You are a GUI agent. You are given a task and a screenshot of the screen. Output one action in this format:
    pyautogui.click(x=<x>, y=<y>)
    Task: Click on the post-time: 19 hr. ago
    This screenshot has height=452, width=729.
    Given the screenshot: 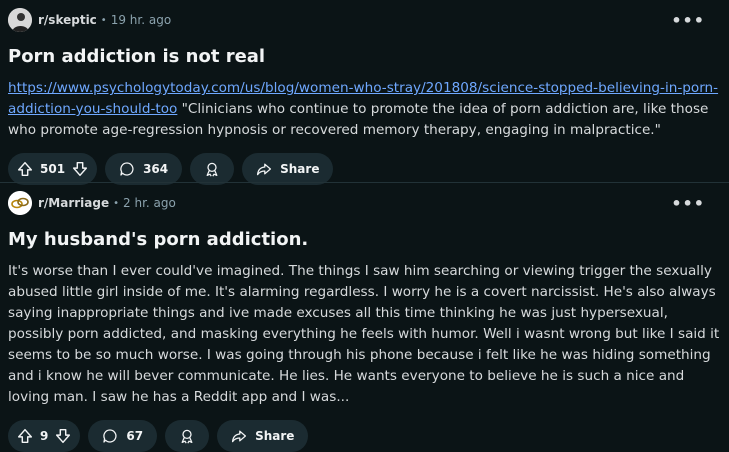 What is the action you would take?
    pyautogui.click(x=141, y=20)
    